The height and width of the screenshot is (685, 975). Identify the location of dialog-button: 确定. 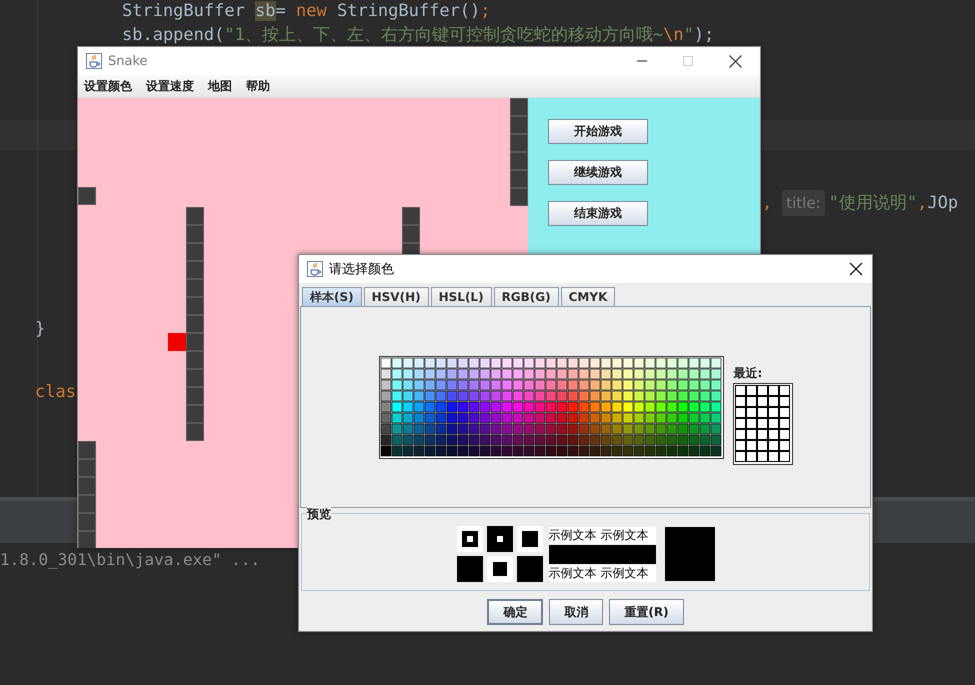
(515, 612).